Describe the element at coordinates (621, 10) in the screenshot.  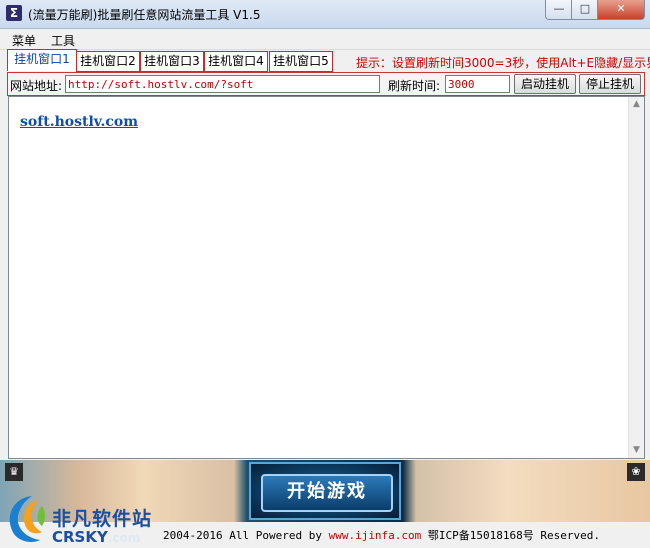
I see `close-button: ✕` at that location.